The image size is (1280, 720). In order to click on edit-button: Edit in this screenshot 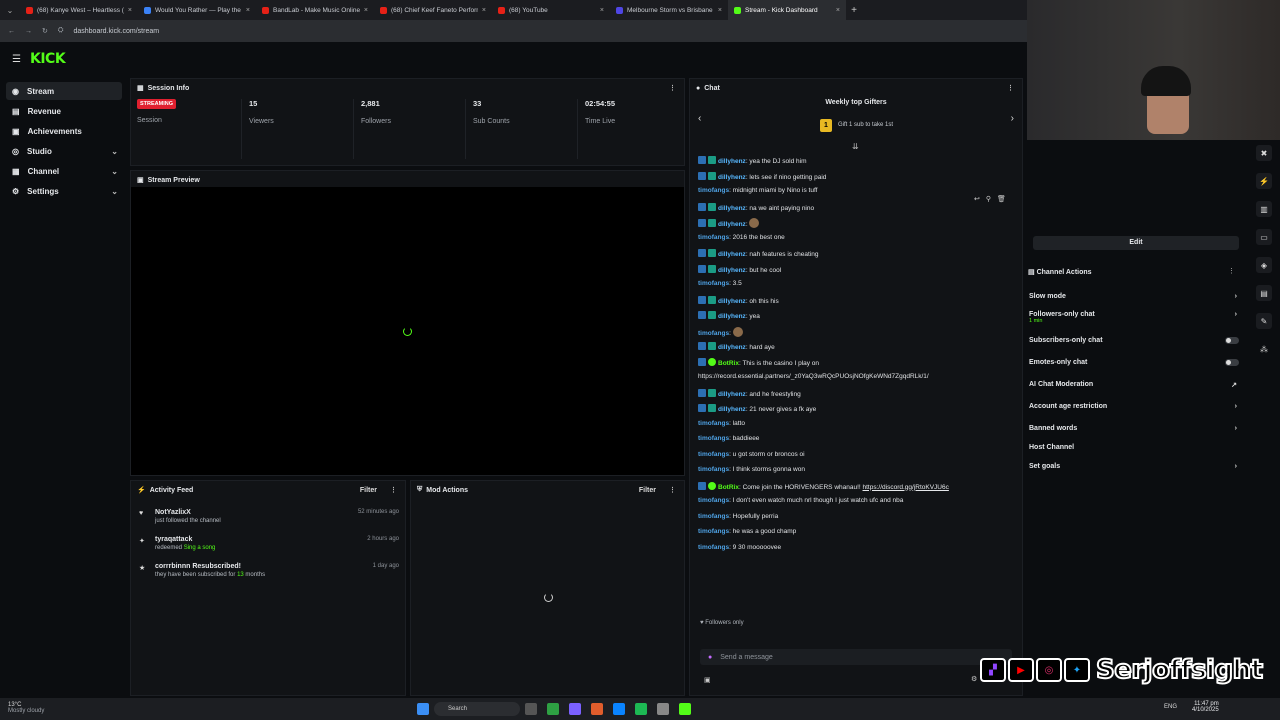, I will do `click(1136, 243)`.